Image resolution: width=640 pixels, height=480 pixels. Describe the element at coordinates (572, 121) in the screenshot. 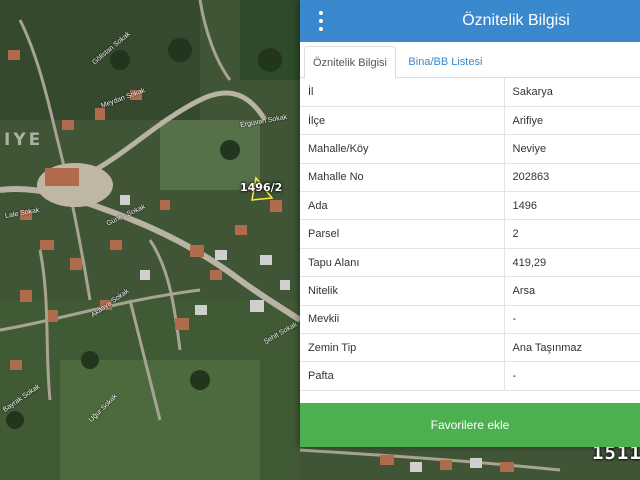

I see `attribute-value: Arifiye` at that location.